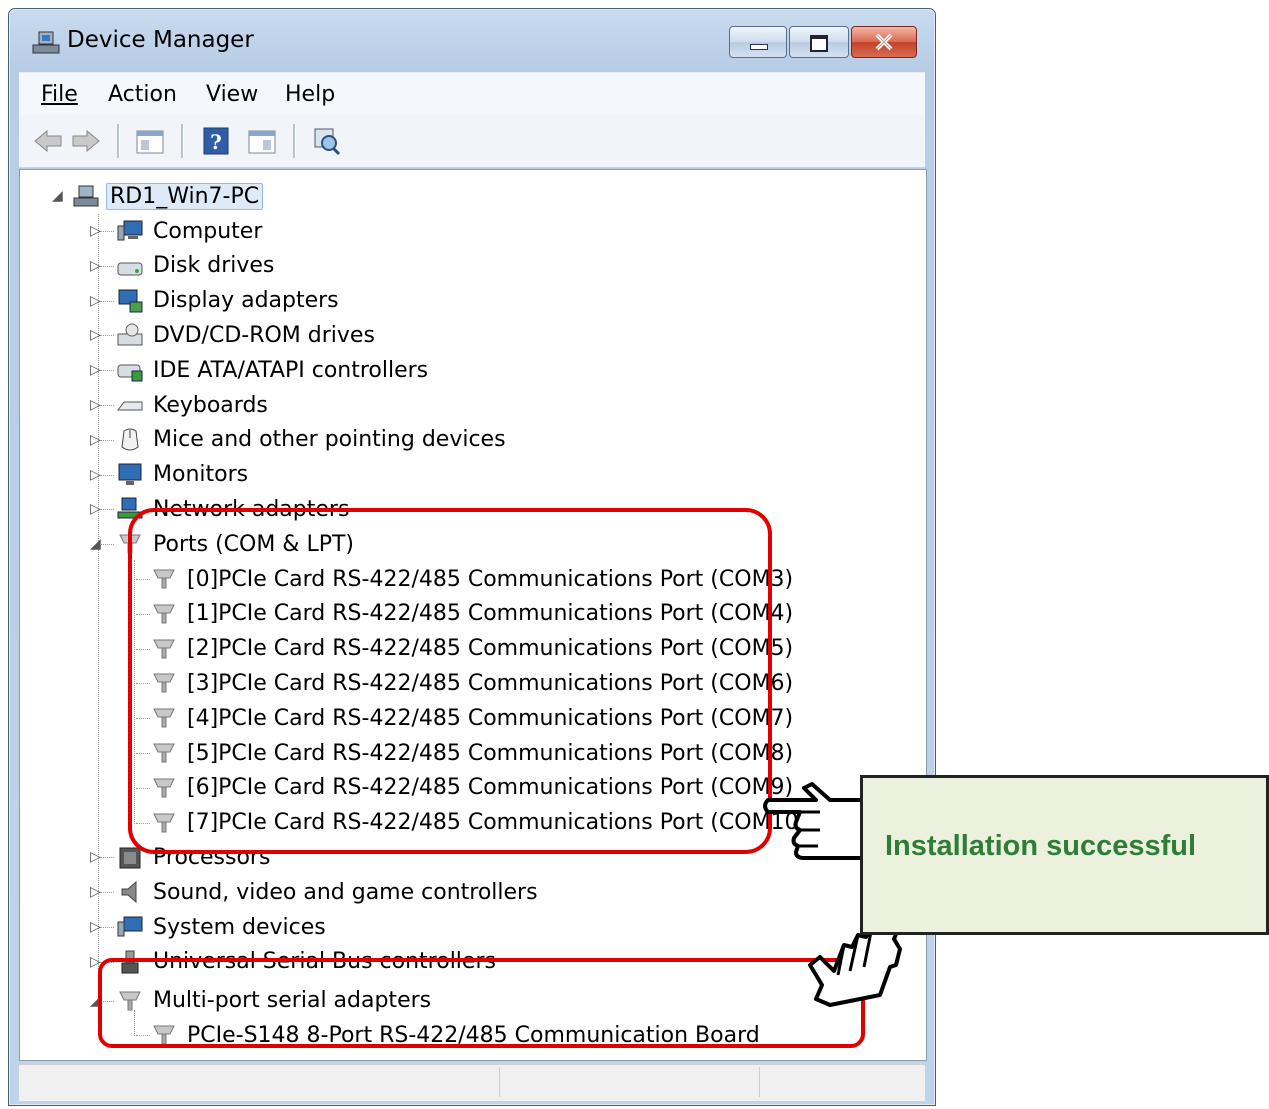 This screenshot has width=1269, height=1109. Describe the element at coordinates (310, 94) in the screenshot. I see `menu-help: Help` at that location.